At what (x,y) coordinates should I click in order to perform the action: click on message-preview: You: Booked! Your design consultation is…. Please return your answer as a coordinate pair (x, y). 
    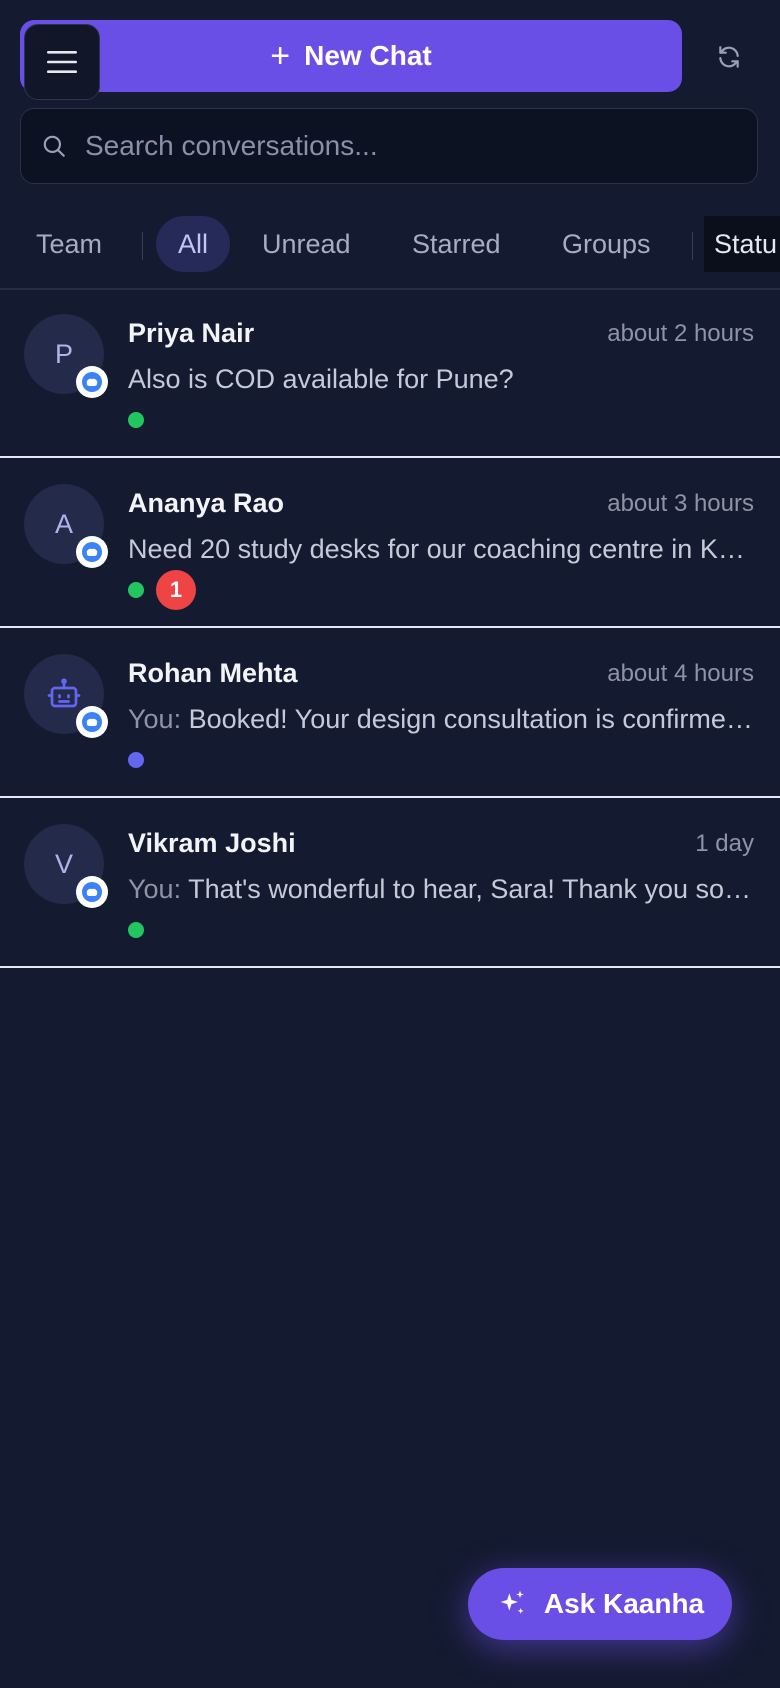
    Looking at the image, I should click on (441, 719).